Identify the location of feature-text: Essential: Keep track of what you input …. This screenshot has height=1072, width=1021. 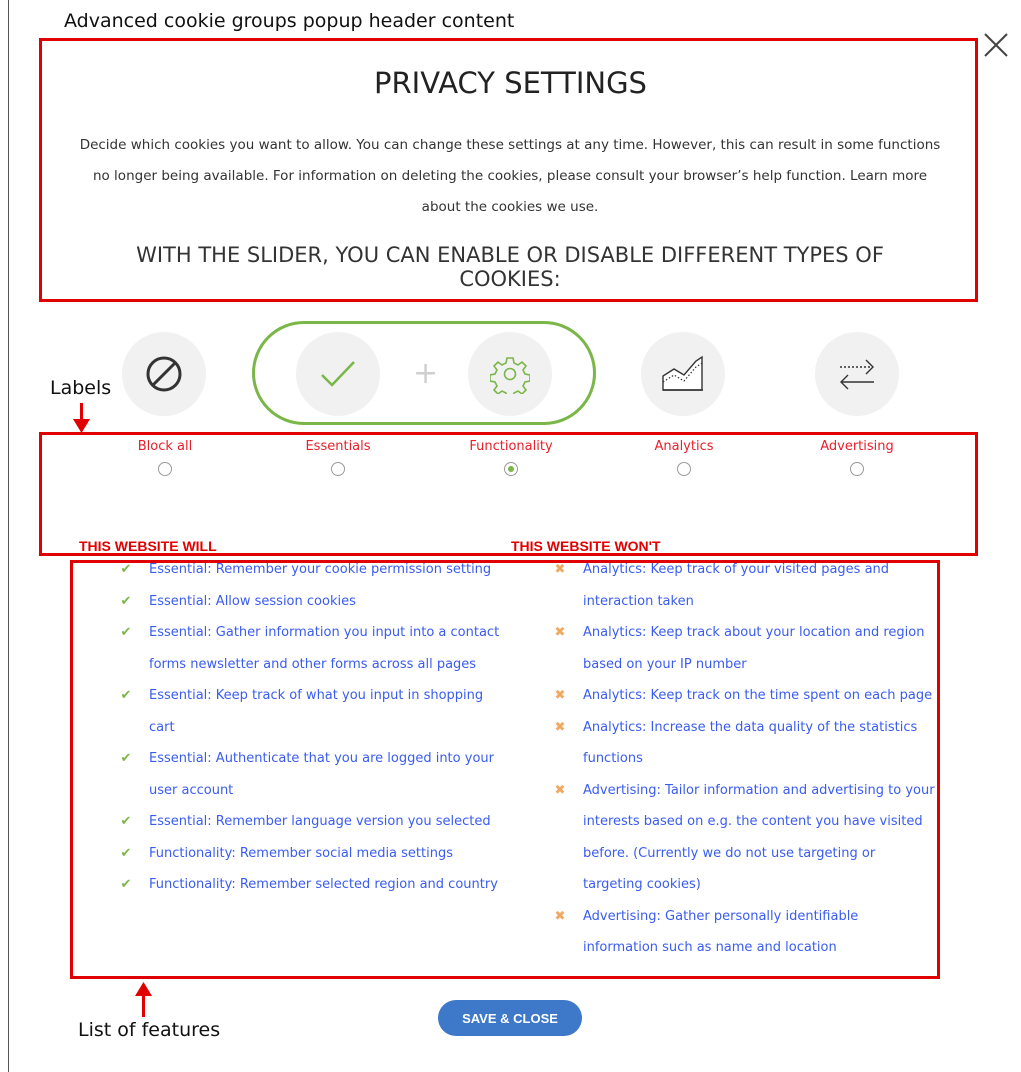
(316, 711).